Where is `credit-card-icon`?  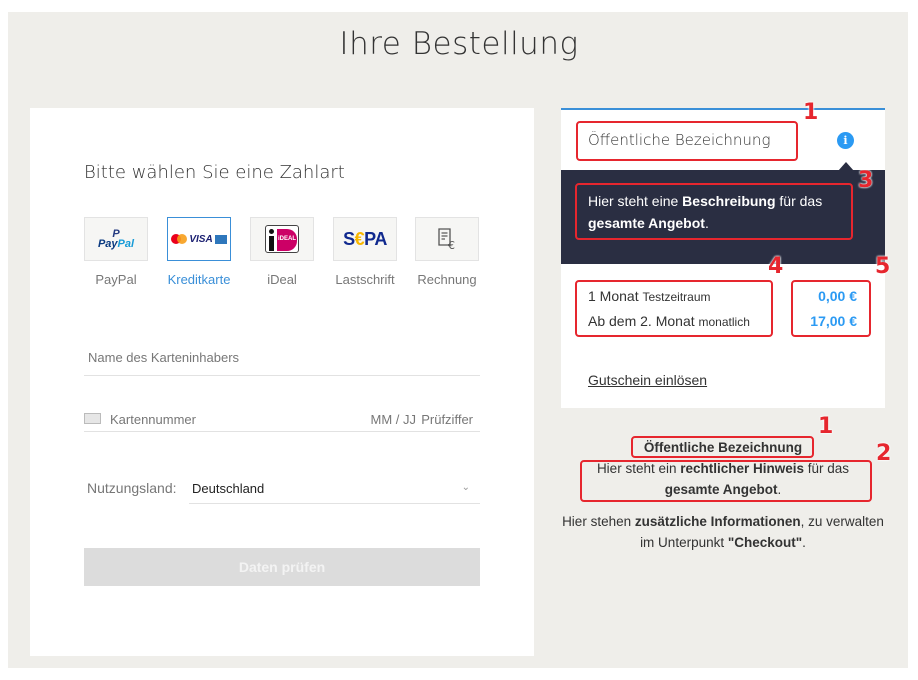
credit-card-icon is located at coordinates (92, 418).